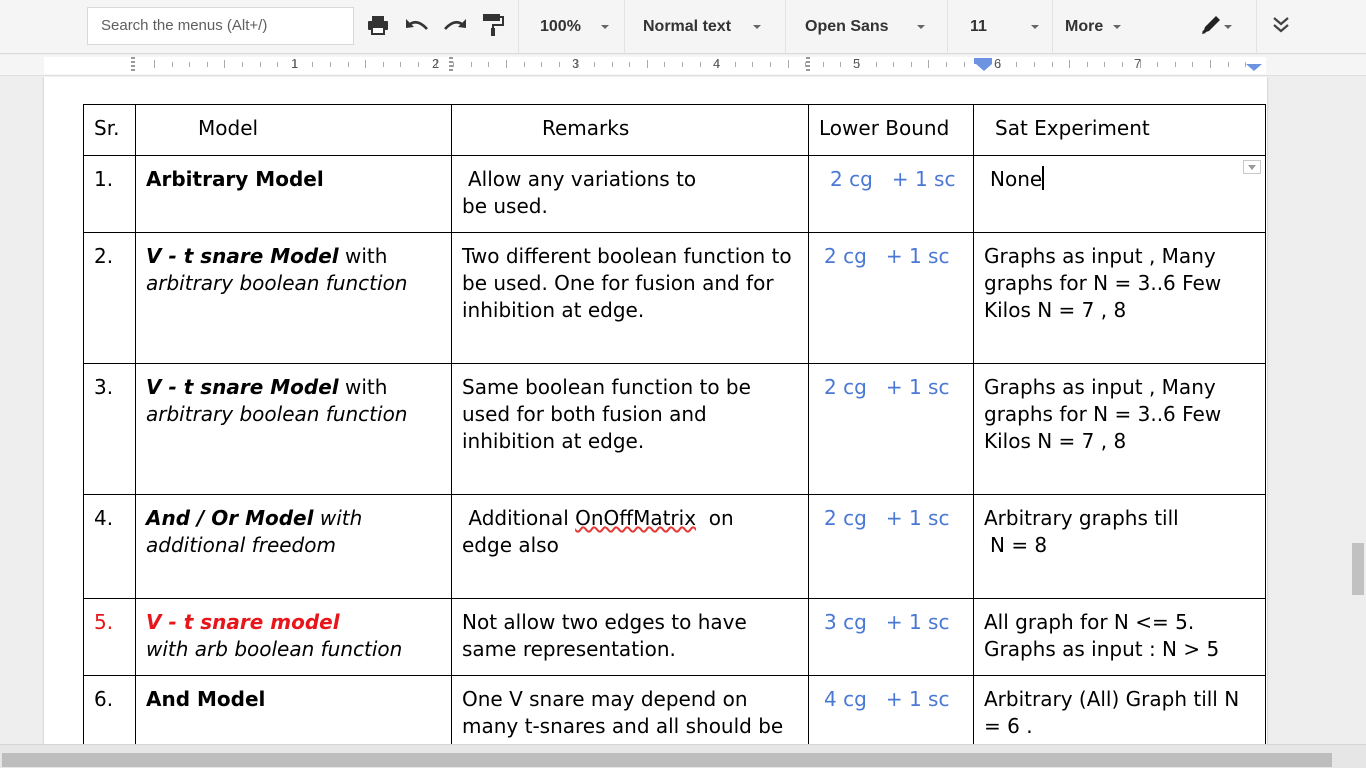 This screenshot has height=768, width=1366. Describe the element at coordinates (109, 130) in the screenshot. I see `header-sr: Sr.` at that location.